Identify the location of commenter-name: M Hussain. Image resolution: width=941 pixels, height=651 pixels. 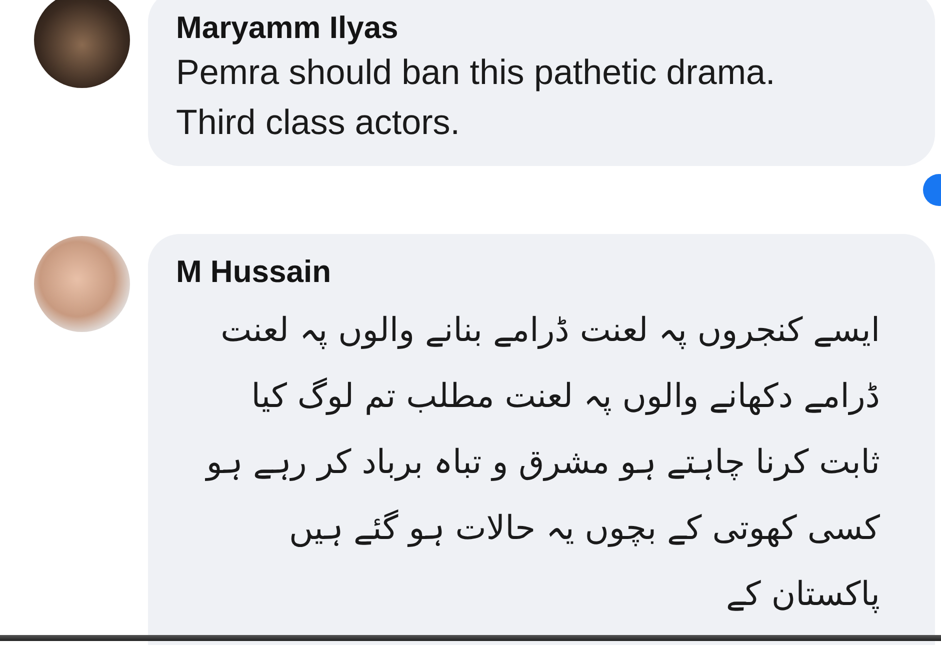
(528, 272).